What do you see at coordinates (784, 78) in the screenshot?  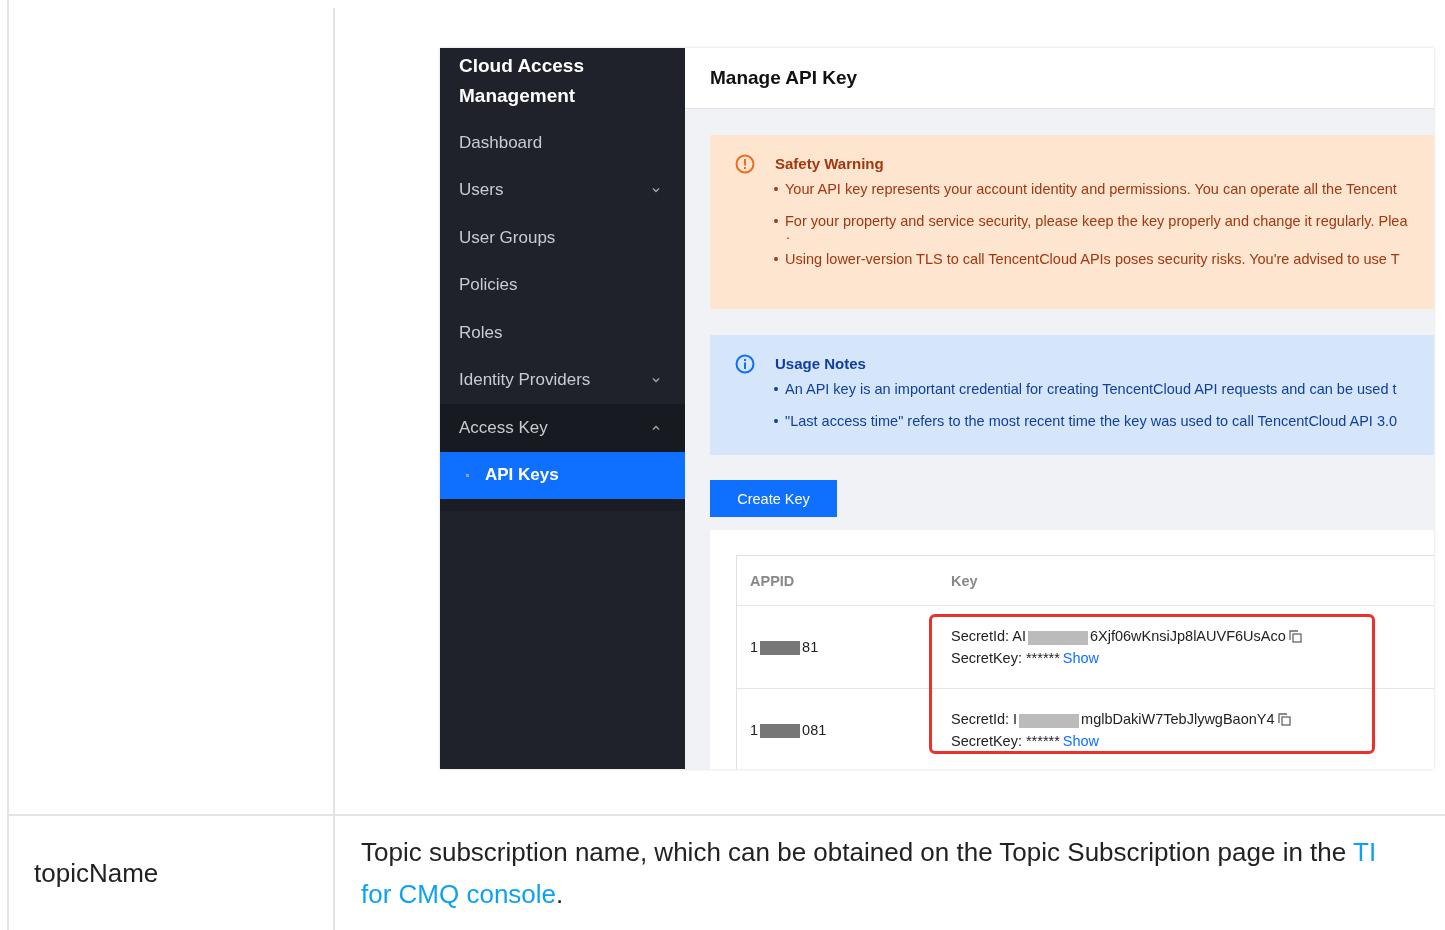 I see `page-title: Manage API Key` at bounding box center [784, 78].